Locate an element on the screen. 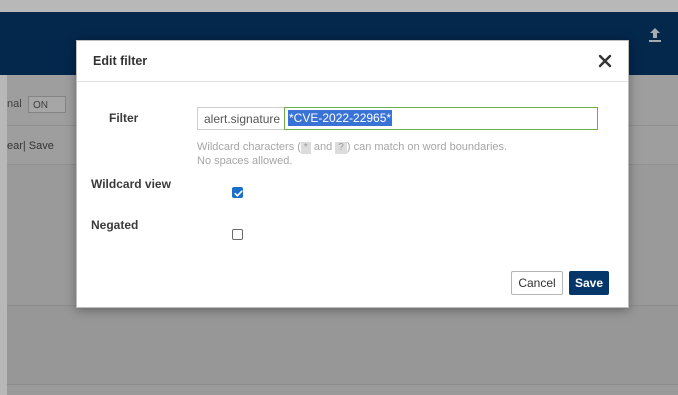  cancel-button: Cancel is located at coordinates (537, 283).